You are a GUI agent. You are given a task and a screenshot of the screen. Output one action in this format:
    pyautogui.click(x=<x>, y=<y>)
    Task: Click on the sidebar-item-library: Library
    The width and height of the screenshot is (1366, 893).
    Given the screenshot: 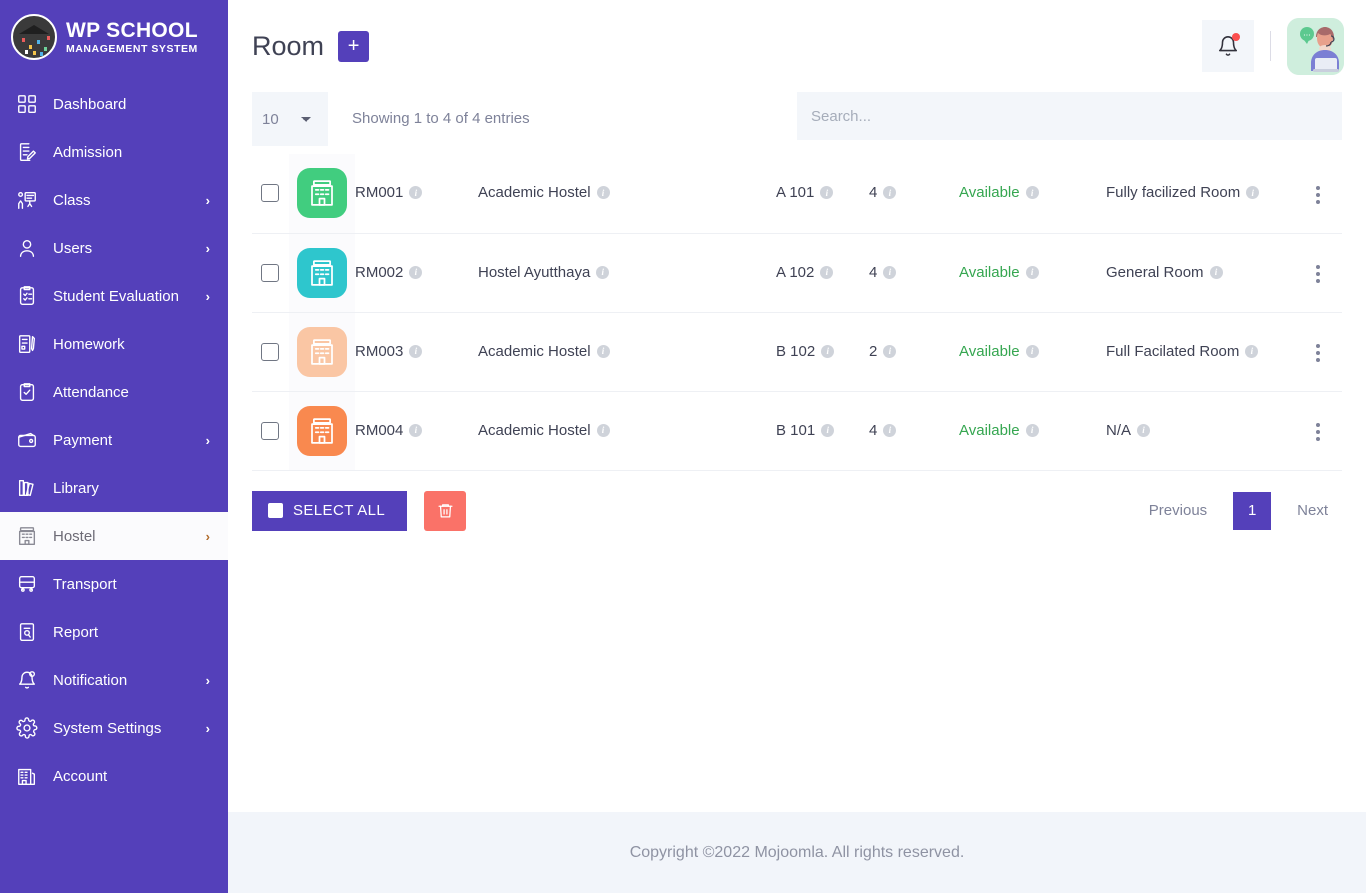 What is the action you would take?
    pyautogui.click(x=114, y=488)
    